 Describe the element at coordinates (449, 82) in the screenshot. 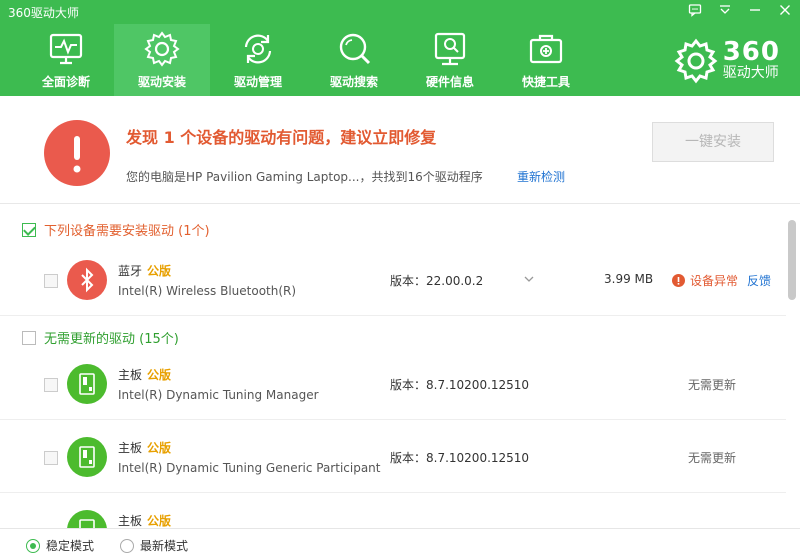

I see `nav-label: 硬件信息` at that location.